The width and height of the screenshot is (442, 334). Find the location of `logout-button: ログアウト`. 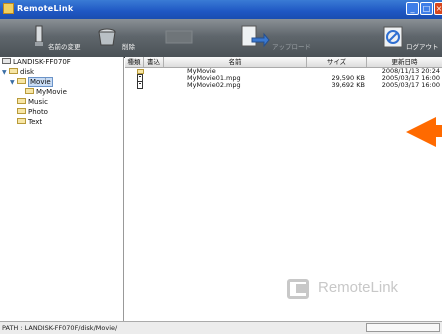

logout-button: ログアウト is located at coordinates (407, 38).